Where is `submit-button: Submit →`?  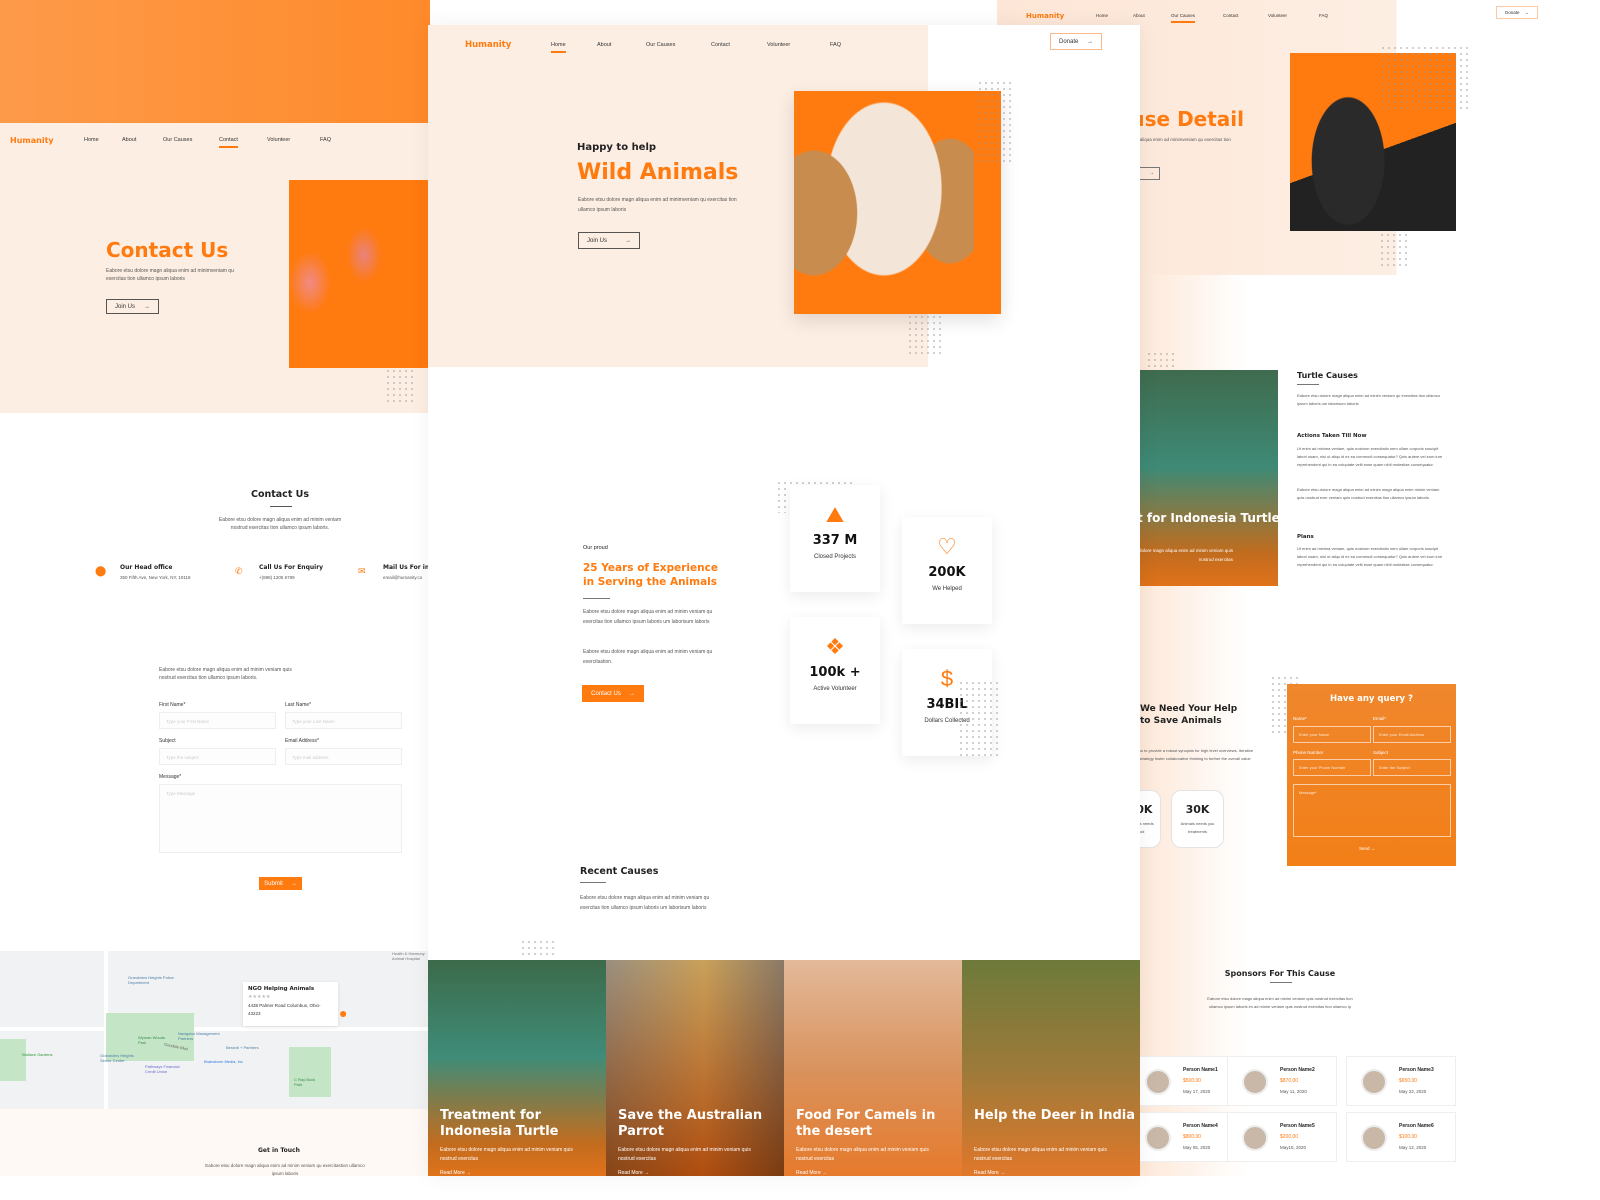 submit-button: Submit → is located at coordinates (280, 883).